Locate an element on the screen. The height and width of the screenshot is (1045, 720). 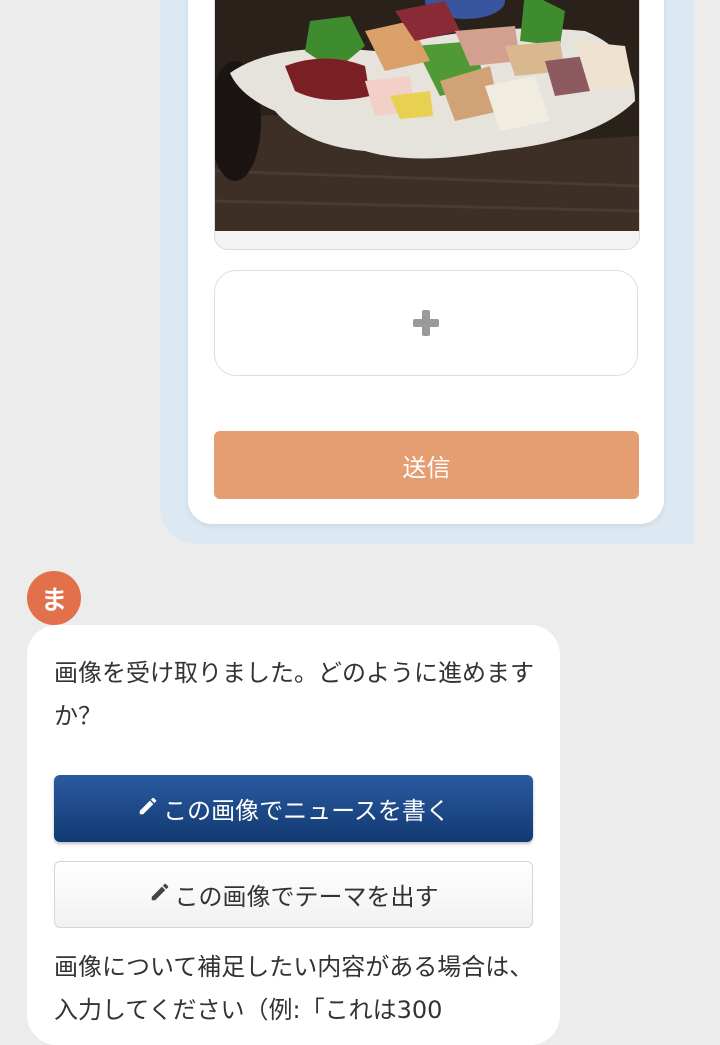
uploaded-photo is located at coordinates (427, 125).